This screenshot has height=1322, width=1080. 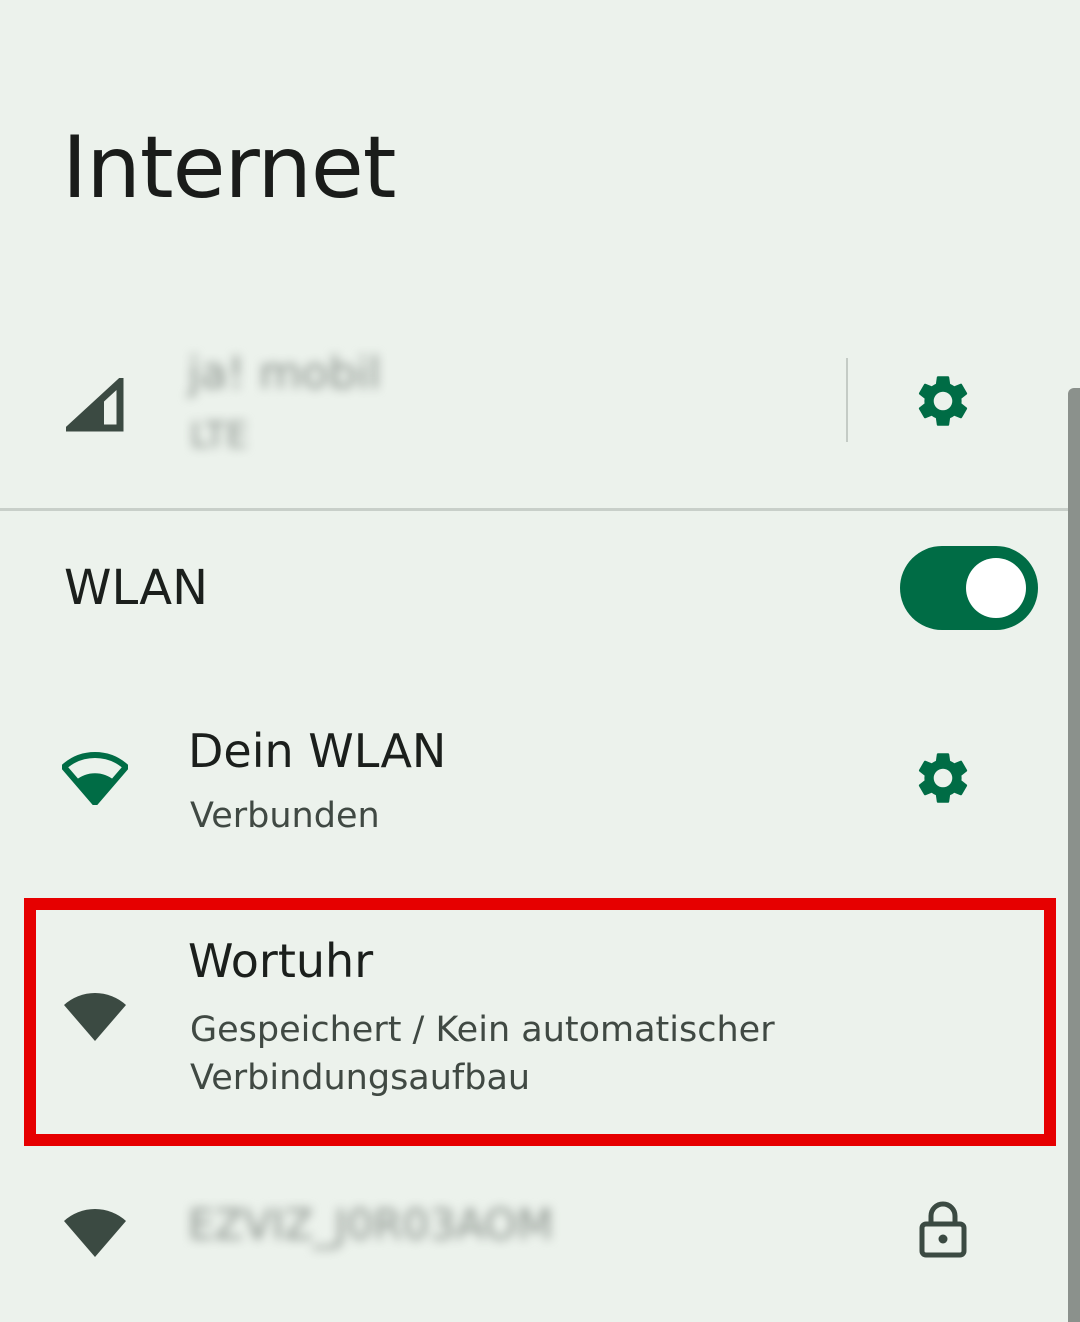 What do you see at coordinates (540, 509) in the screenshot?
I see `section-divider` at bounding box center [540, 509].